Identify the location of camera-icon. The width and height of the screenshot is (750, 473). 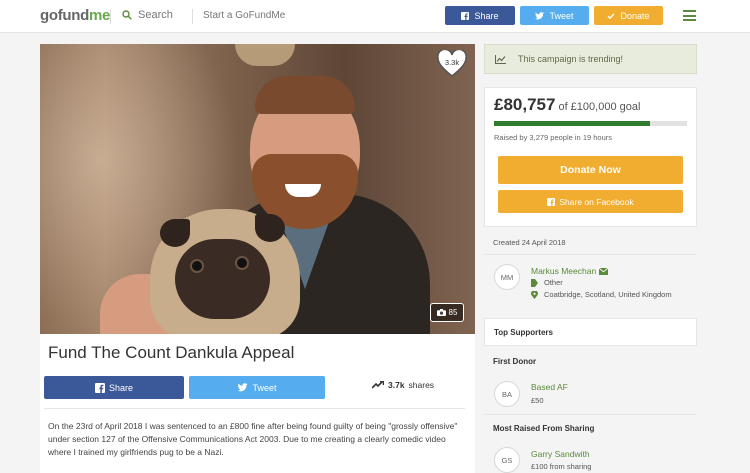
(441, 312).